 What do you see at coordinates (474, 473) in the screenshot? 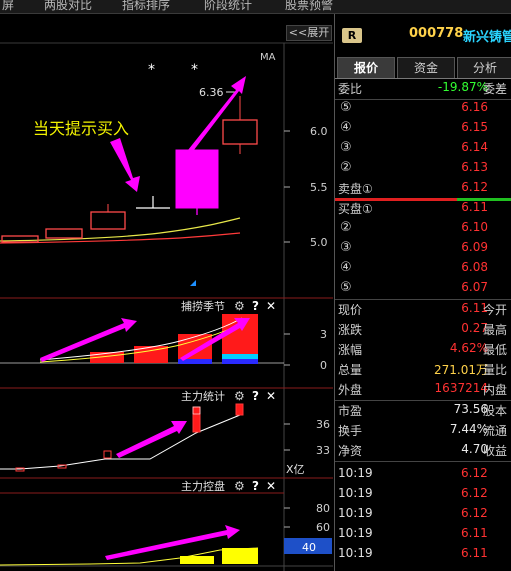
I see `tick-price: 6.12` at bounding box center [474, 473].